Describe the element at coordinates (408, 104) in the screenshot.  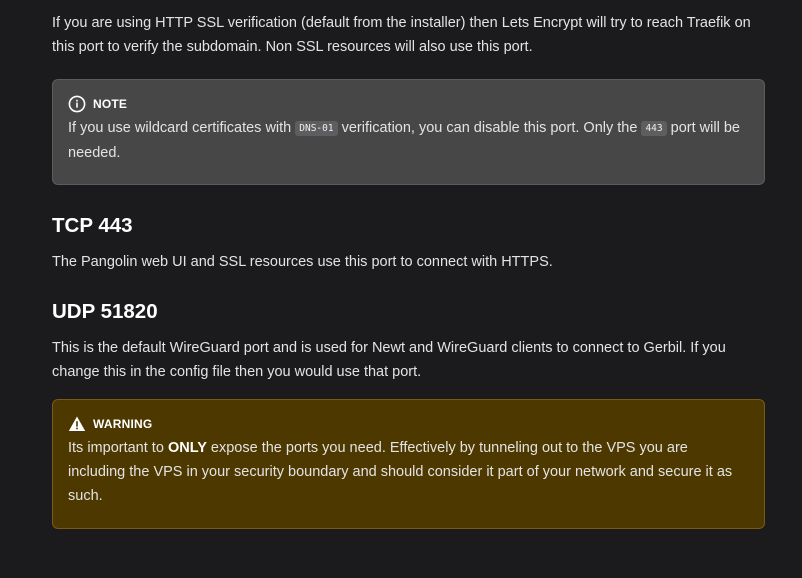
I see `note-heading: NOTE` at that location.